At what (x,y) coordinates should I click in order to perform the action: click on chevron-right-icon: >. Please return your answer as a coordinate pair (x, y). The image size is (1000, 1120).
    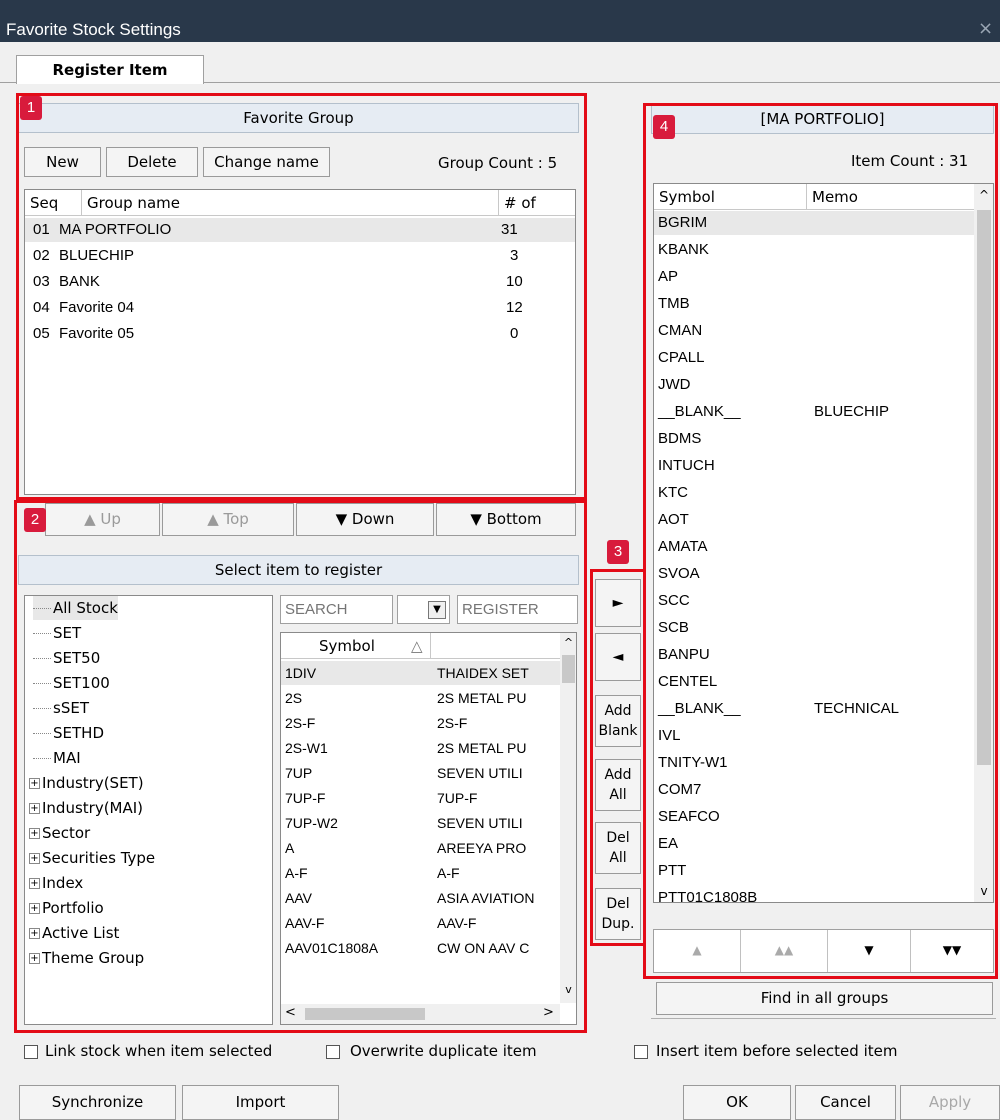
    Looking at the image, I should click on (548, 1012).